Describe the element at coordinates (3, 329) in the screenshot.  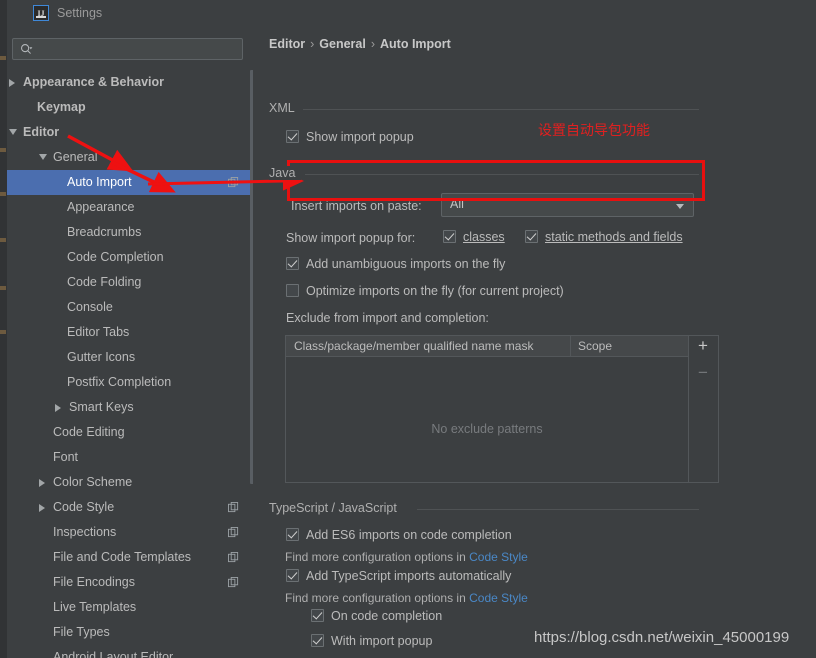
I see `background-ide-strip` at that location.